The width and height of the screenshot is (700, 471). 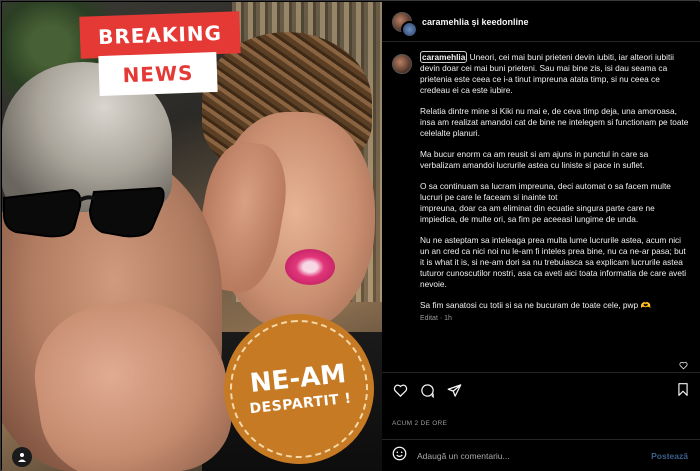 What do you see at coordinates (427, 391) in the screenshot?
I see `comment-icon` at bounding box center [427, 391].